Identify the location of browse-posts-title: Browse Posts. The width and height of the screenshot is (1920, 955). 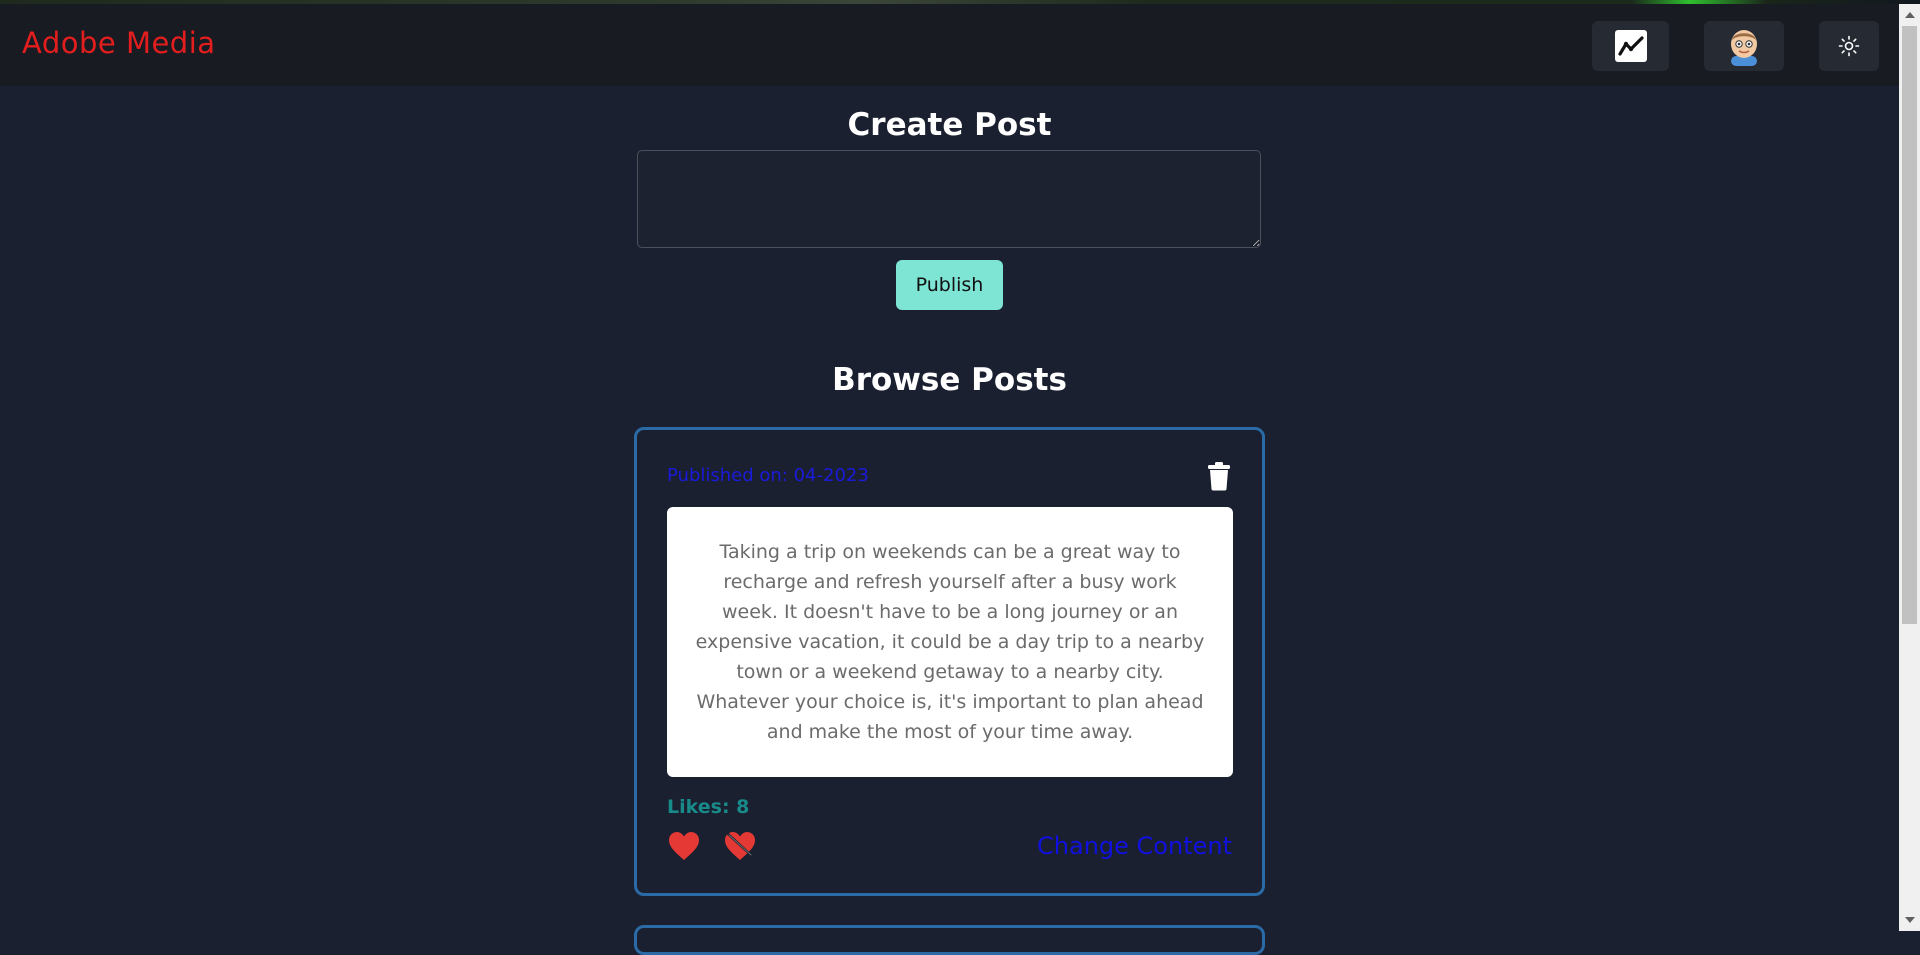
(949, 380).